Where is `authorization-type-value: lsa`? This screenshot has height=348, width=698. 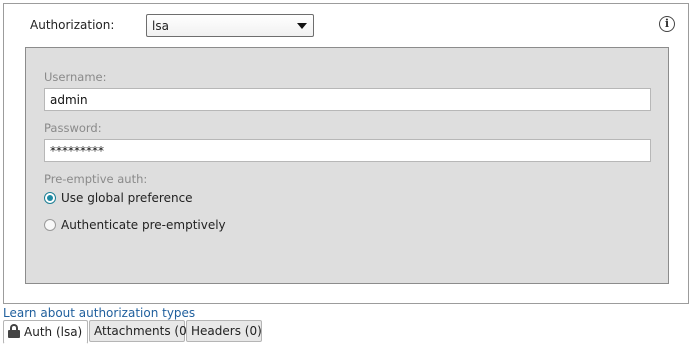
authorization-type-value: lsa is located at coordinates (160, 26).